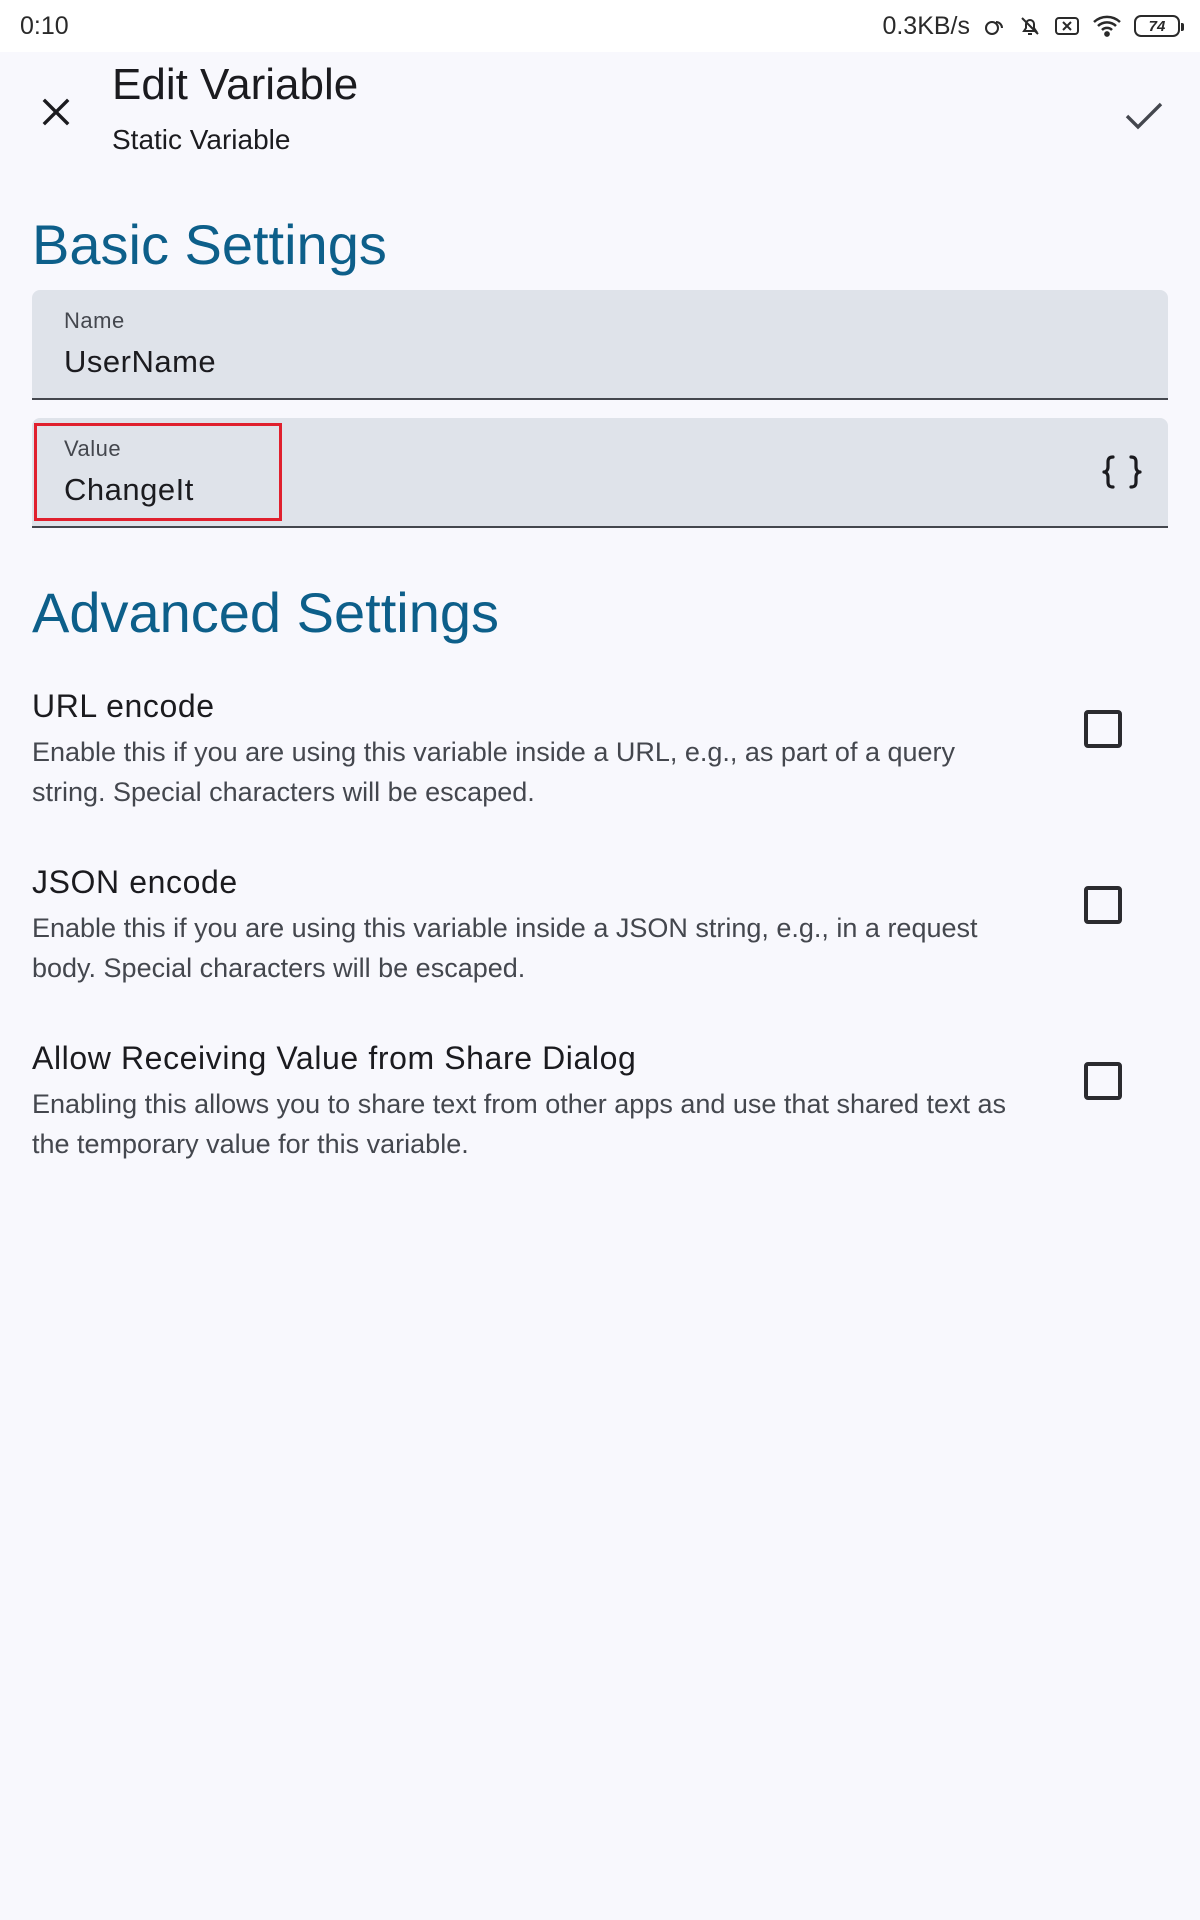 The height and width of the screenshot is (1920, 1200). What do you see at coordinates (1103, 729) in the screenshot?
I see `url-encode-checkbox` at bounding box center [1103, 729].